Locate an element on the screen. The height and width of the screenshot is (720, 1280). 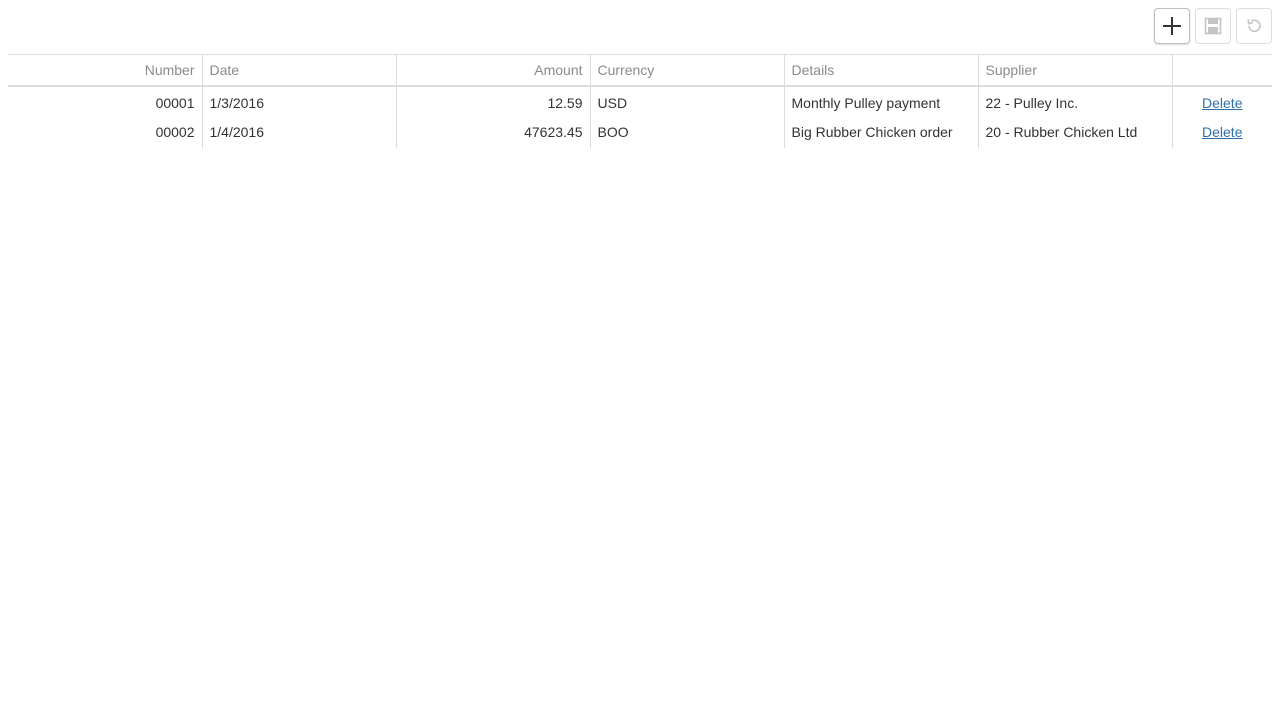
grid-toolbar is located at coordinates (1213, 26).